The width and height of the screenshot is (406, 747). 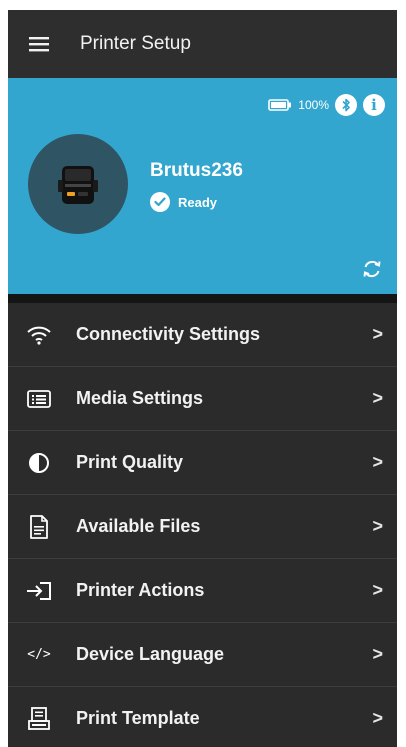 What do you see at coordinates (196, 170) in the screenshot?
I see `device-name: Brutus236` at bounding box center [196, 170].